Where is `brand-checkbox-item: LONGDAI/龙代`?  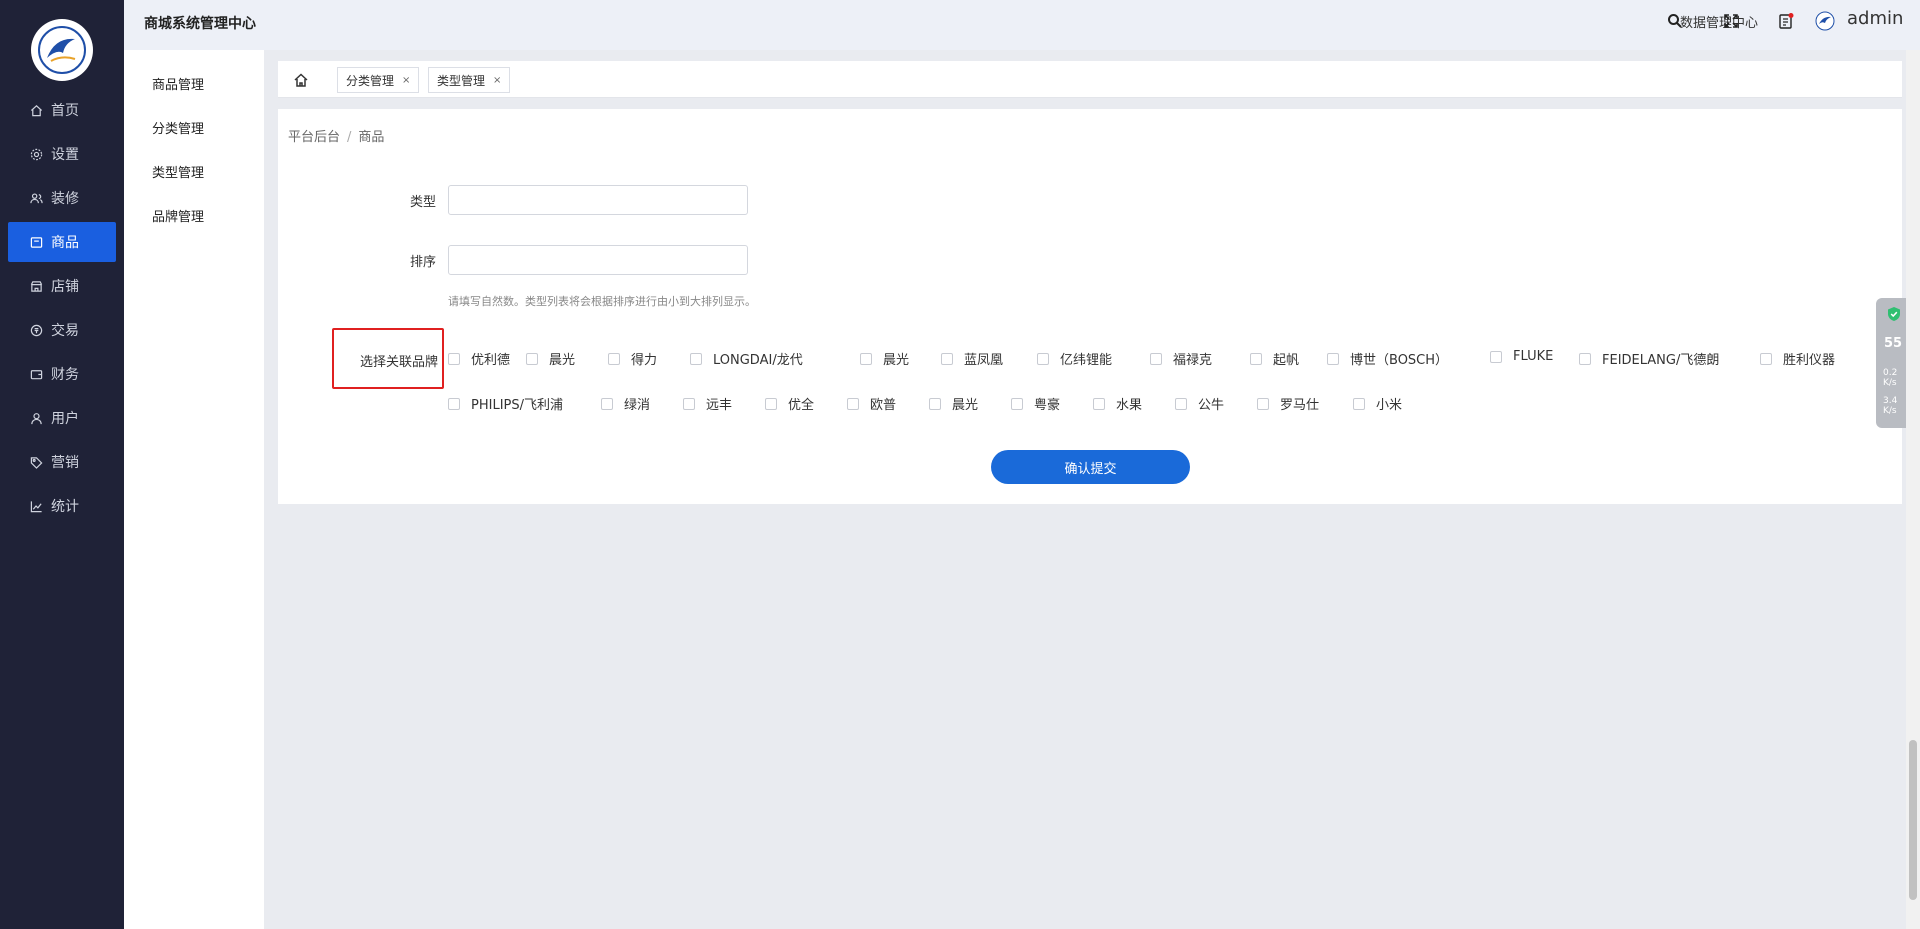
brand-checkbox-item: LONGDAI/龙代 is located at coordinates (746, 358).